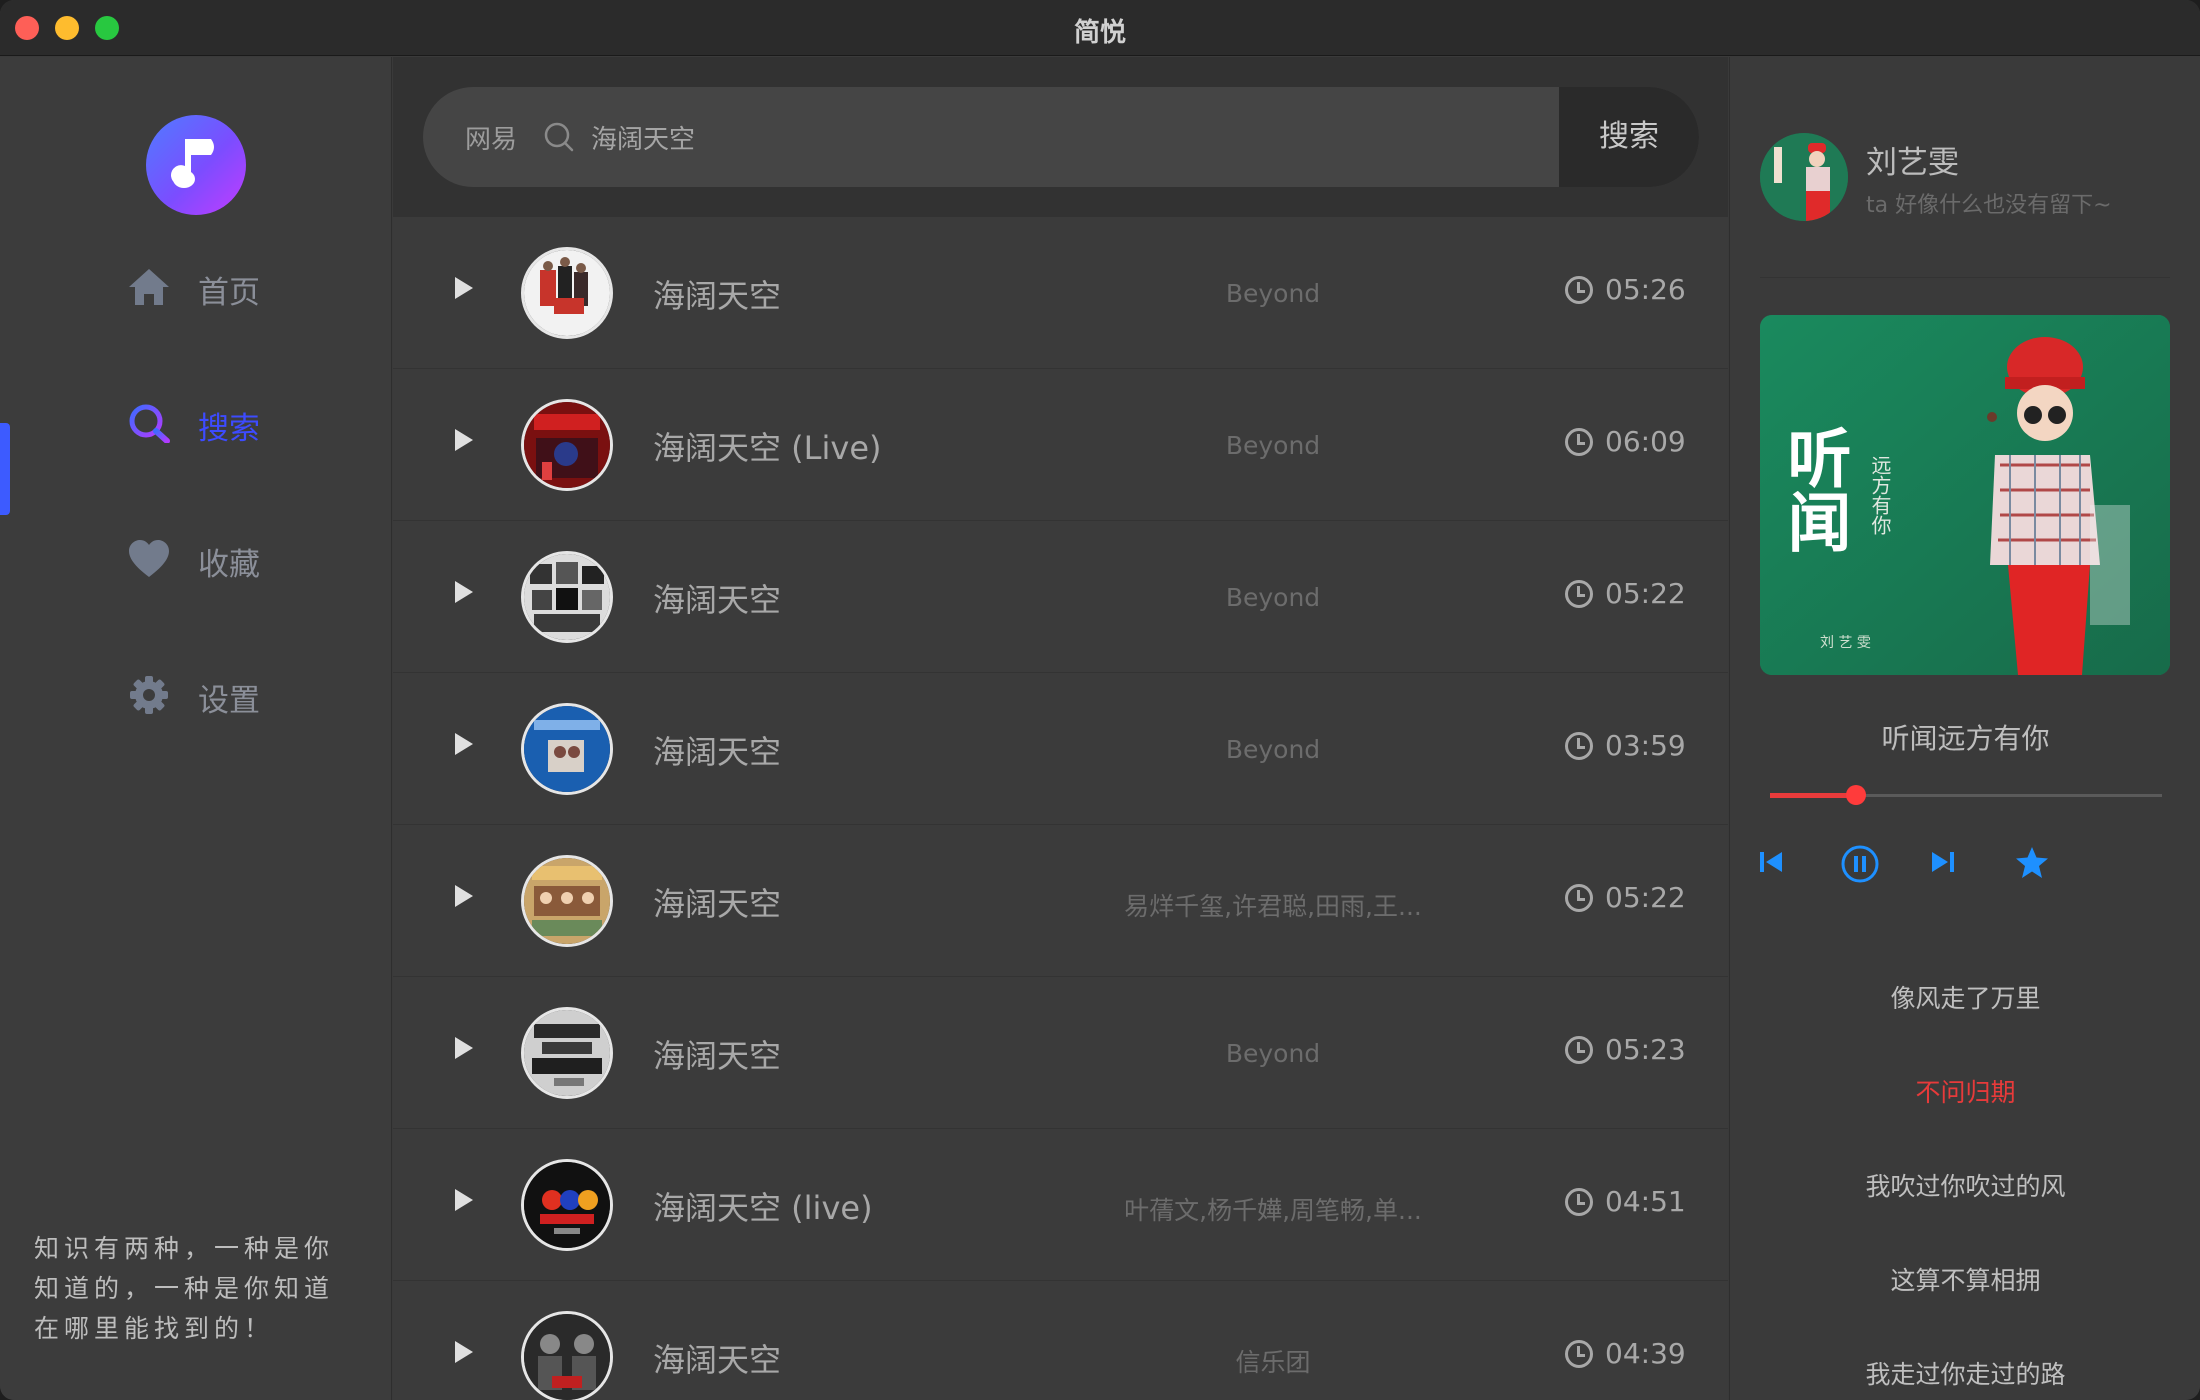  Describe the element at coordinates (196, 695) in the screenshot. I see `sidebar-item-settings: 设置` at that location.